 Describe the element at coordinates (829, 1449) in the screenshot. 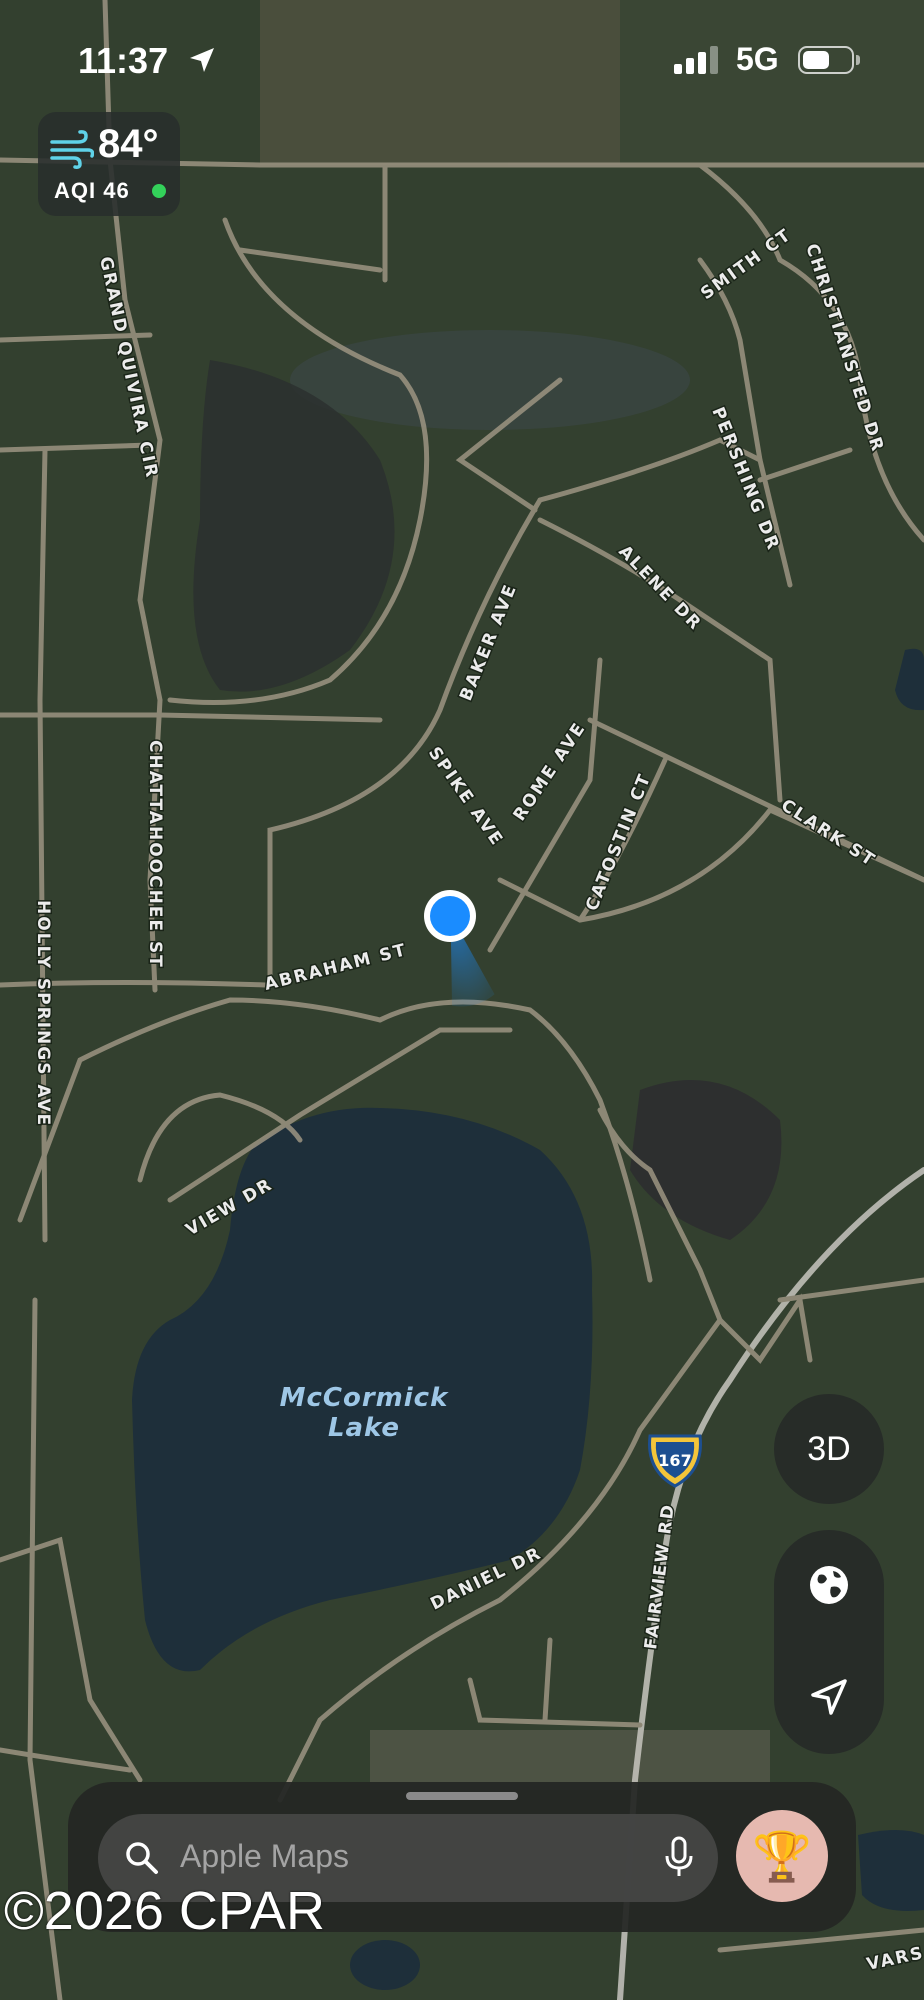

I see `3d-button: 3D` at that location.